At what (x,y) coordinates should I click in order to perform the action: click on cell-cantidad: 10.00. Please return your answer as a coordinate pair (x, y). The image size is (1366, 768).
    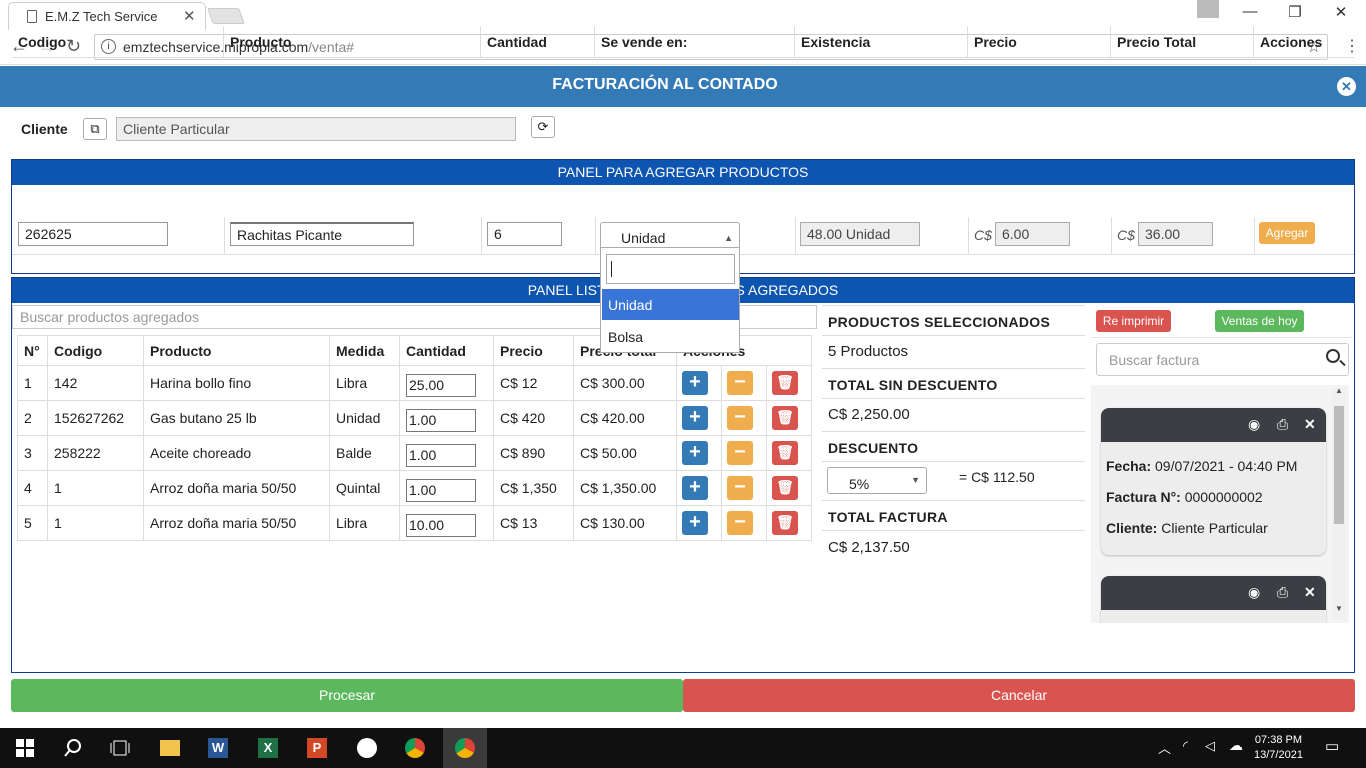
    Looking at the image, I should click on (446, 523).